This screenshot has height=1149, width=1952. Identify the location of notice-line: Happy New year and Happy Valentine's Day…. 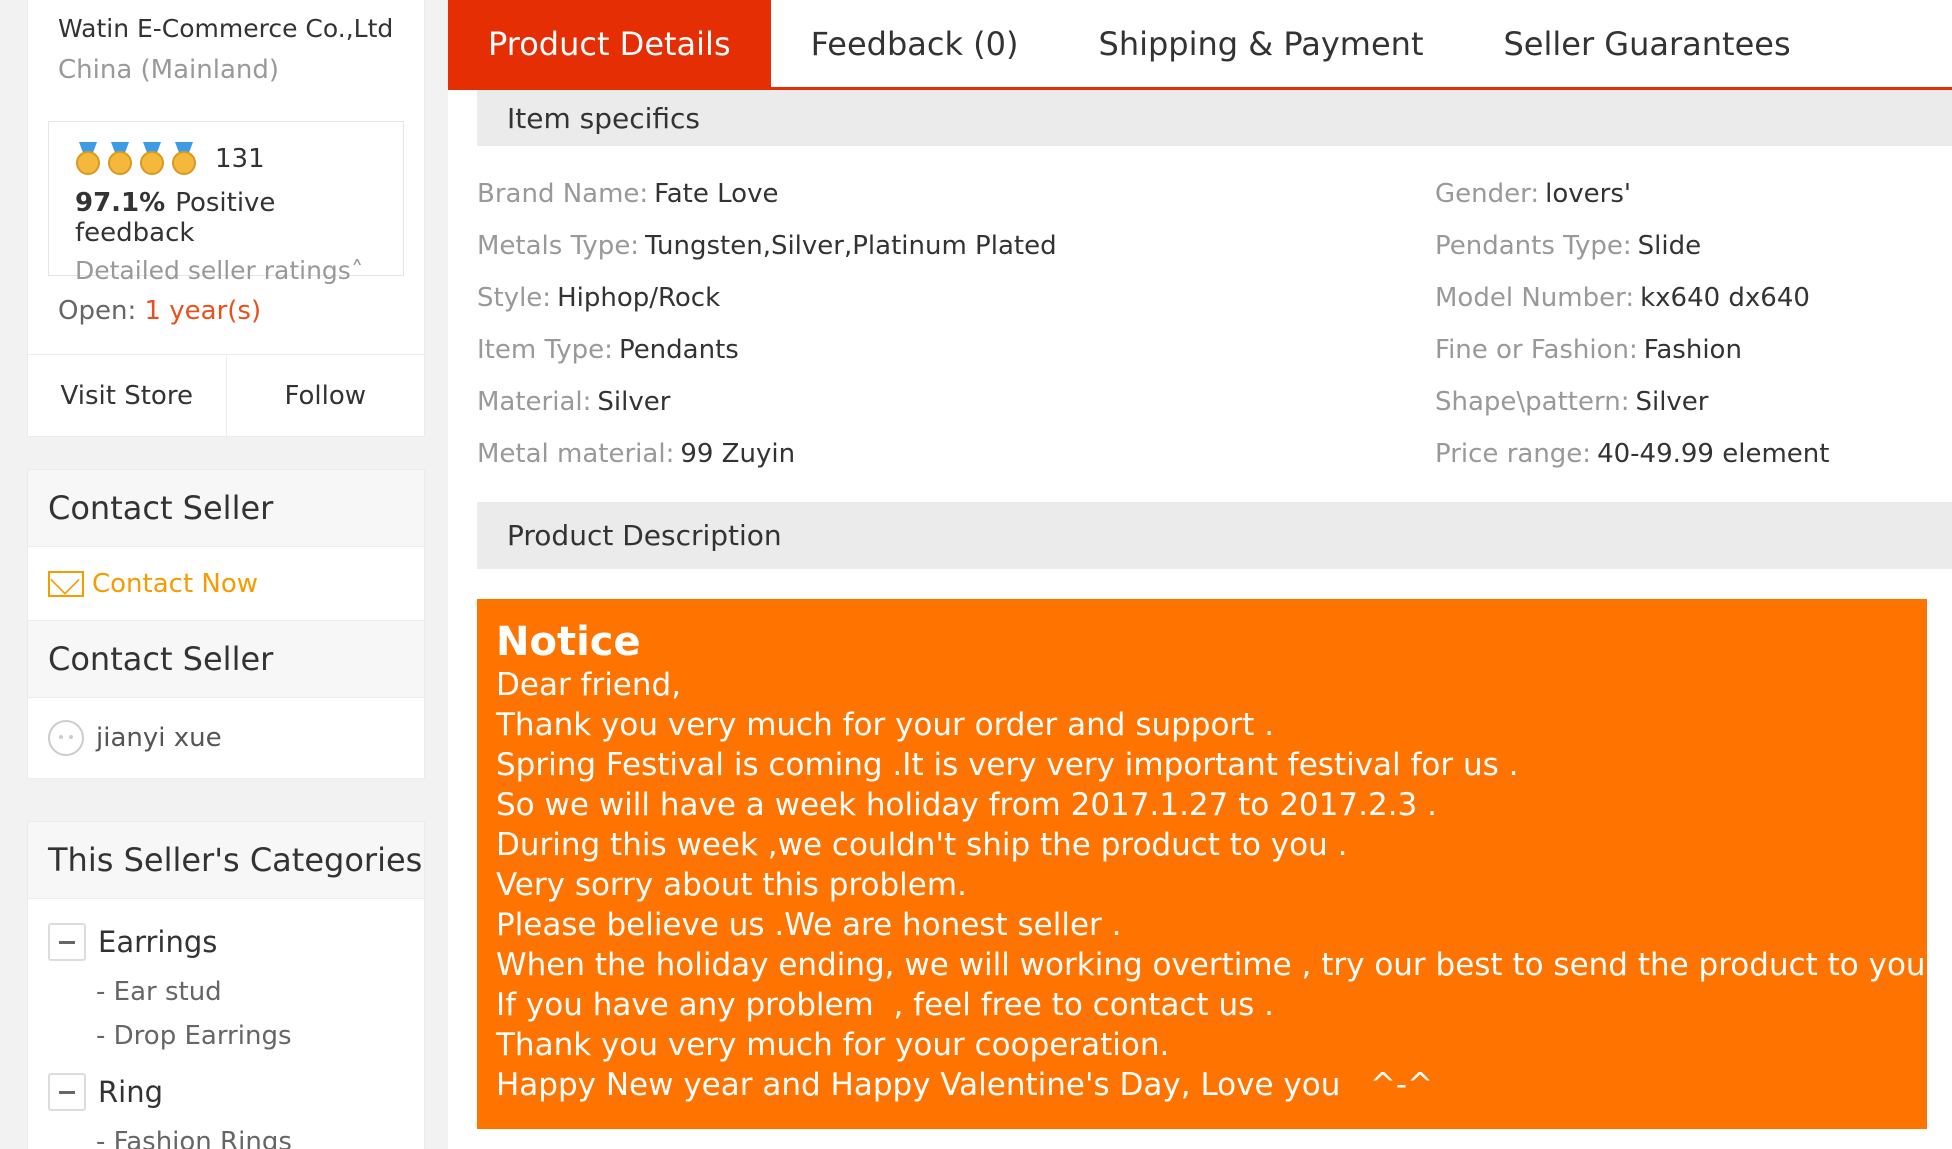
(965, 1085).